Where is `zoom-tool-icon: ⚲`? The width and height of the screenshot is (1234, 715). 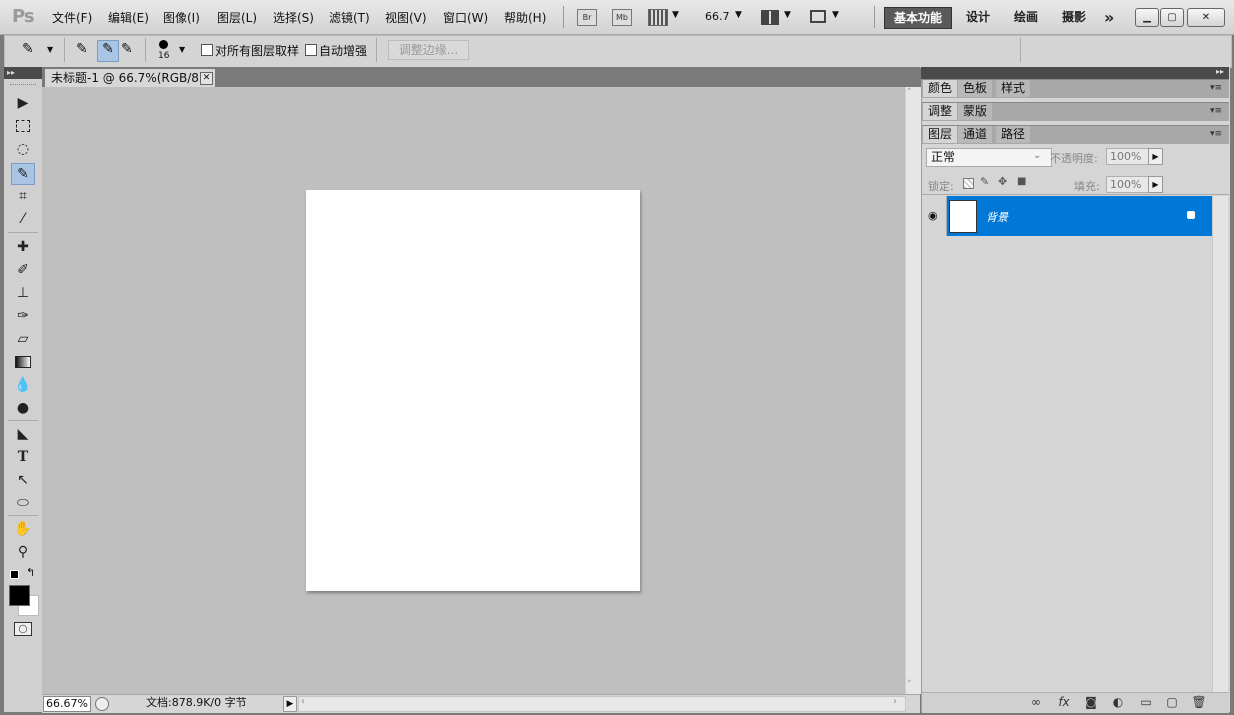
zoom-tool-icon: ⚲ is located at coordinates (23, 552).